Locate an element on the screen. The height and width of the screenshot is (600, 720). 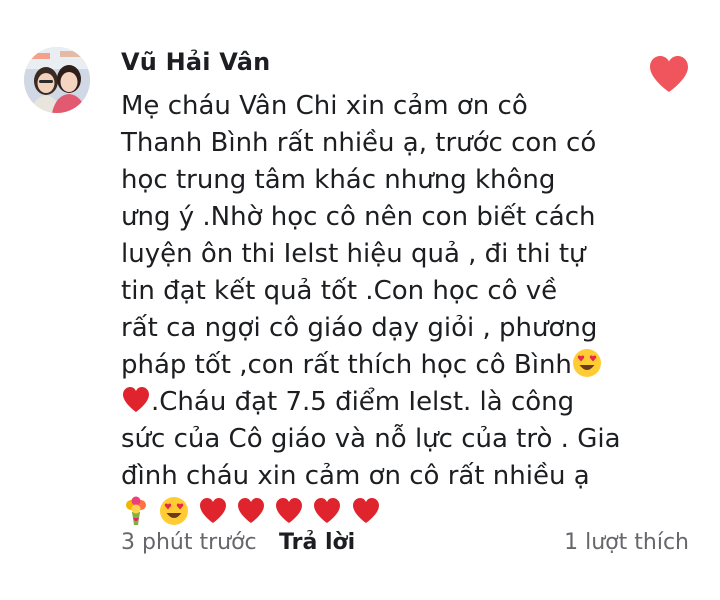
comment-line: ưng ý .Nhờ học cô nên con biết cách is located at coordinates (358, 217).